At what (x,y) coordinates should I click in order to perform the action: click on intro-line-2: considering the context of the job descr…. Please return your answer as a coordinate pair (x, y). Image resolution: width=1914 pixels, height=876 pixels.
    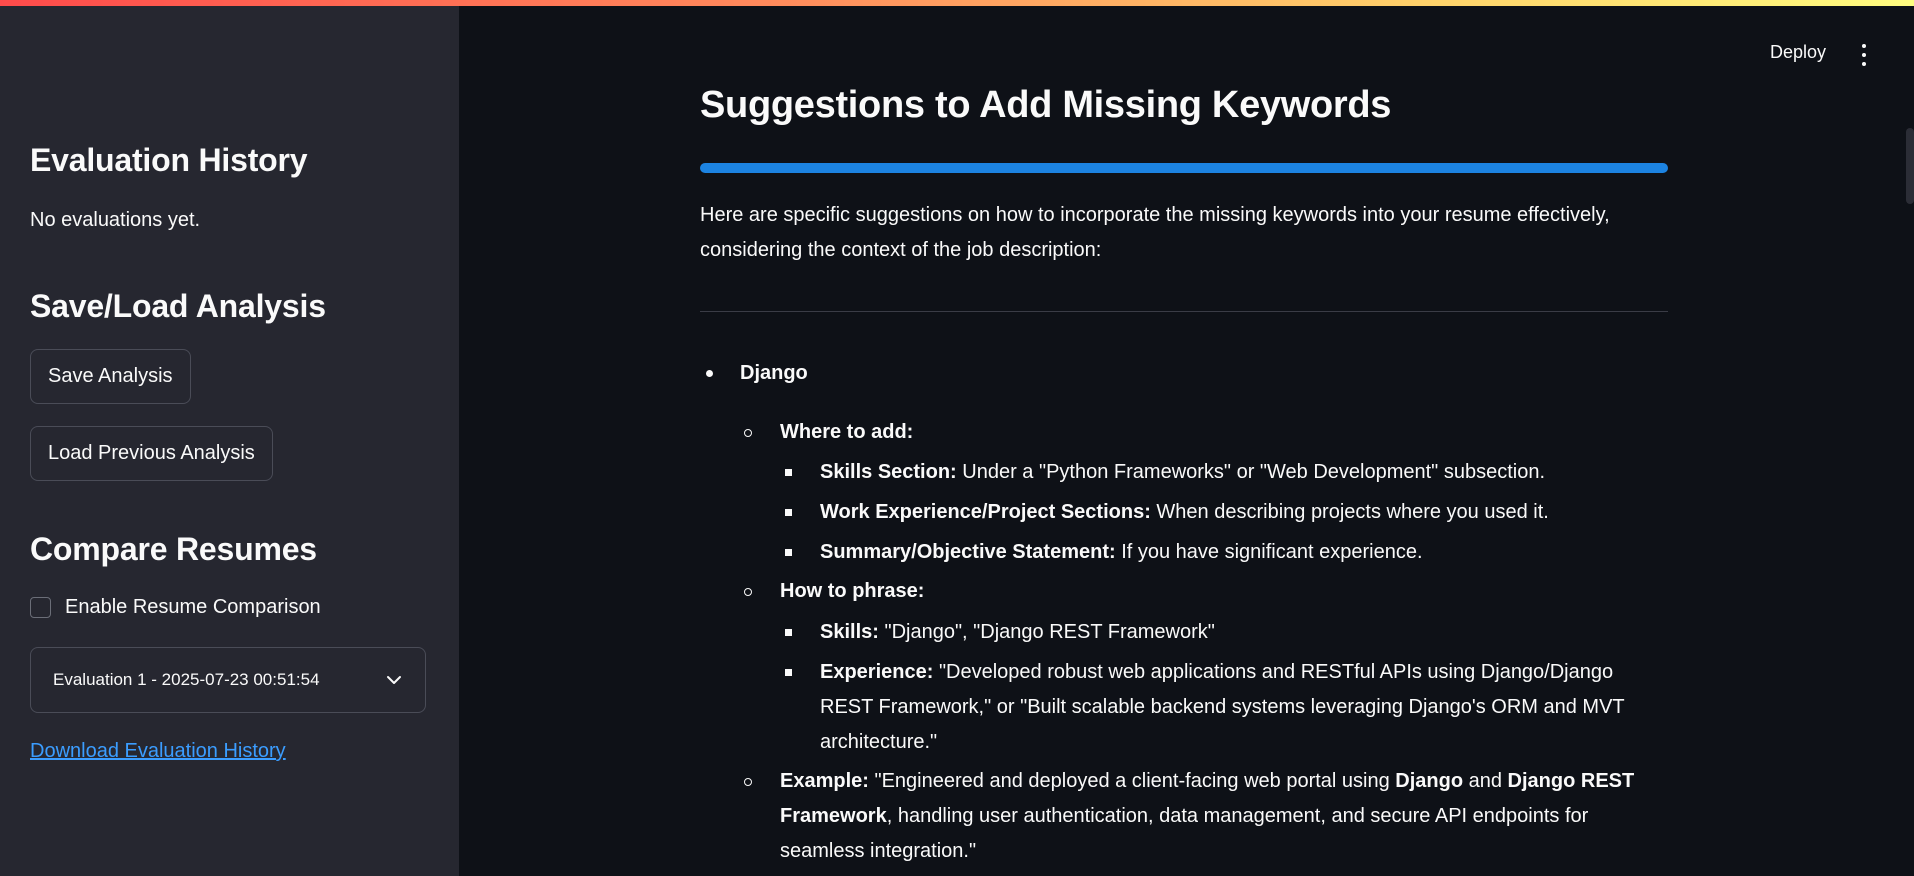
    Looking at the image, I should click on (901, 250).